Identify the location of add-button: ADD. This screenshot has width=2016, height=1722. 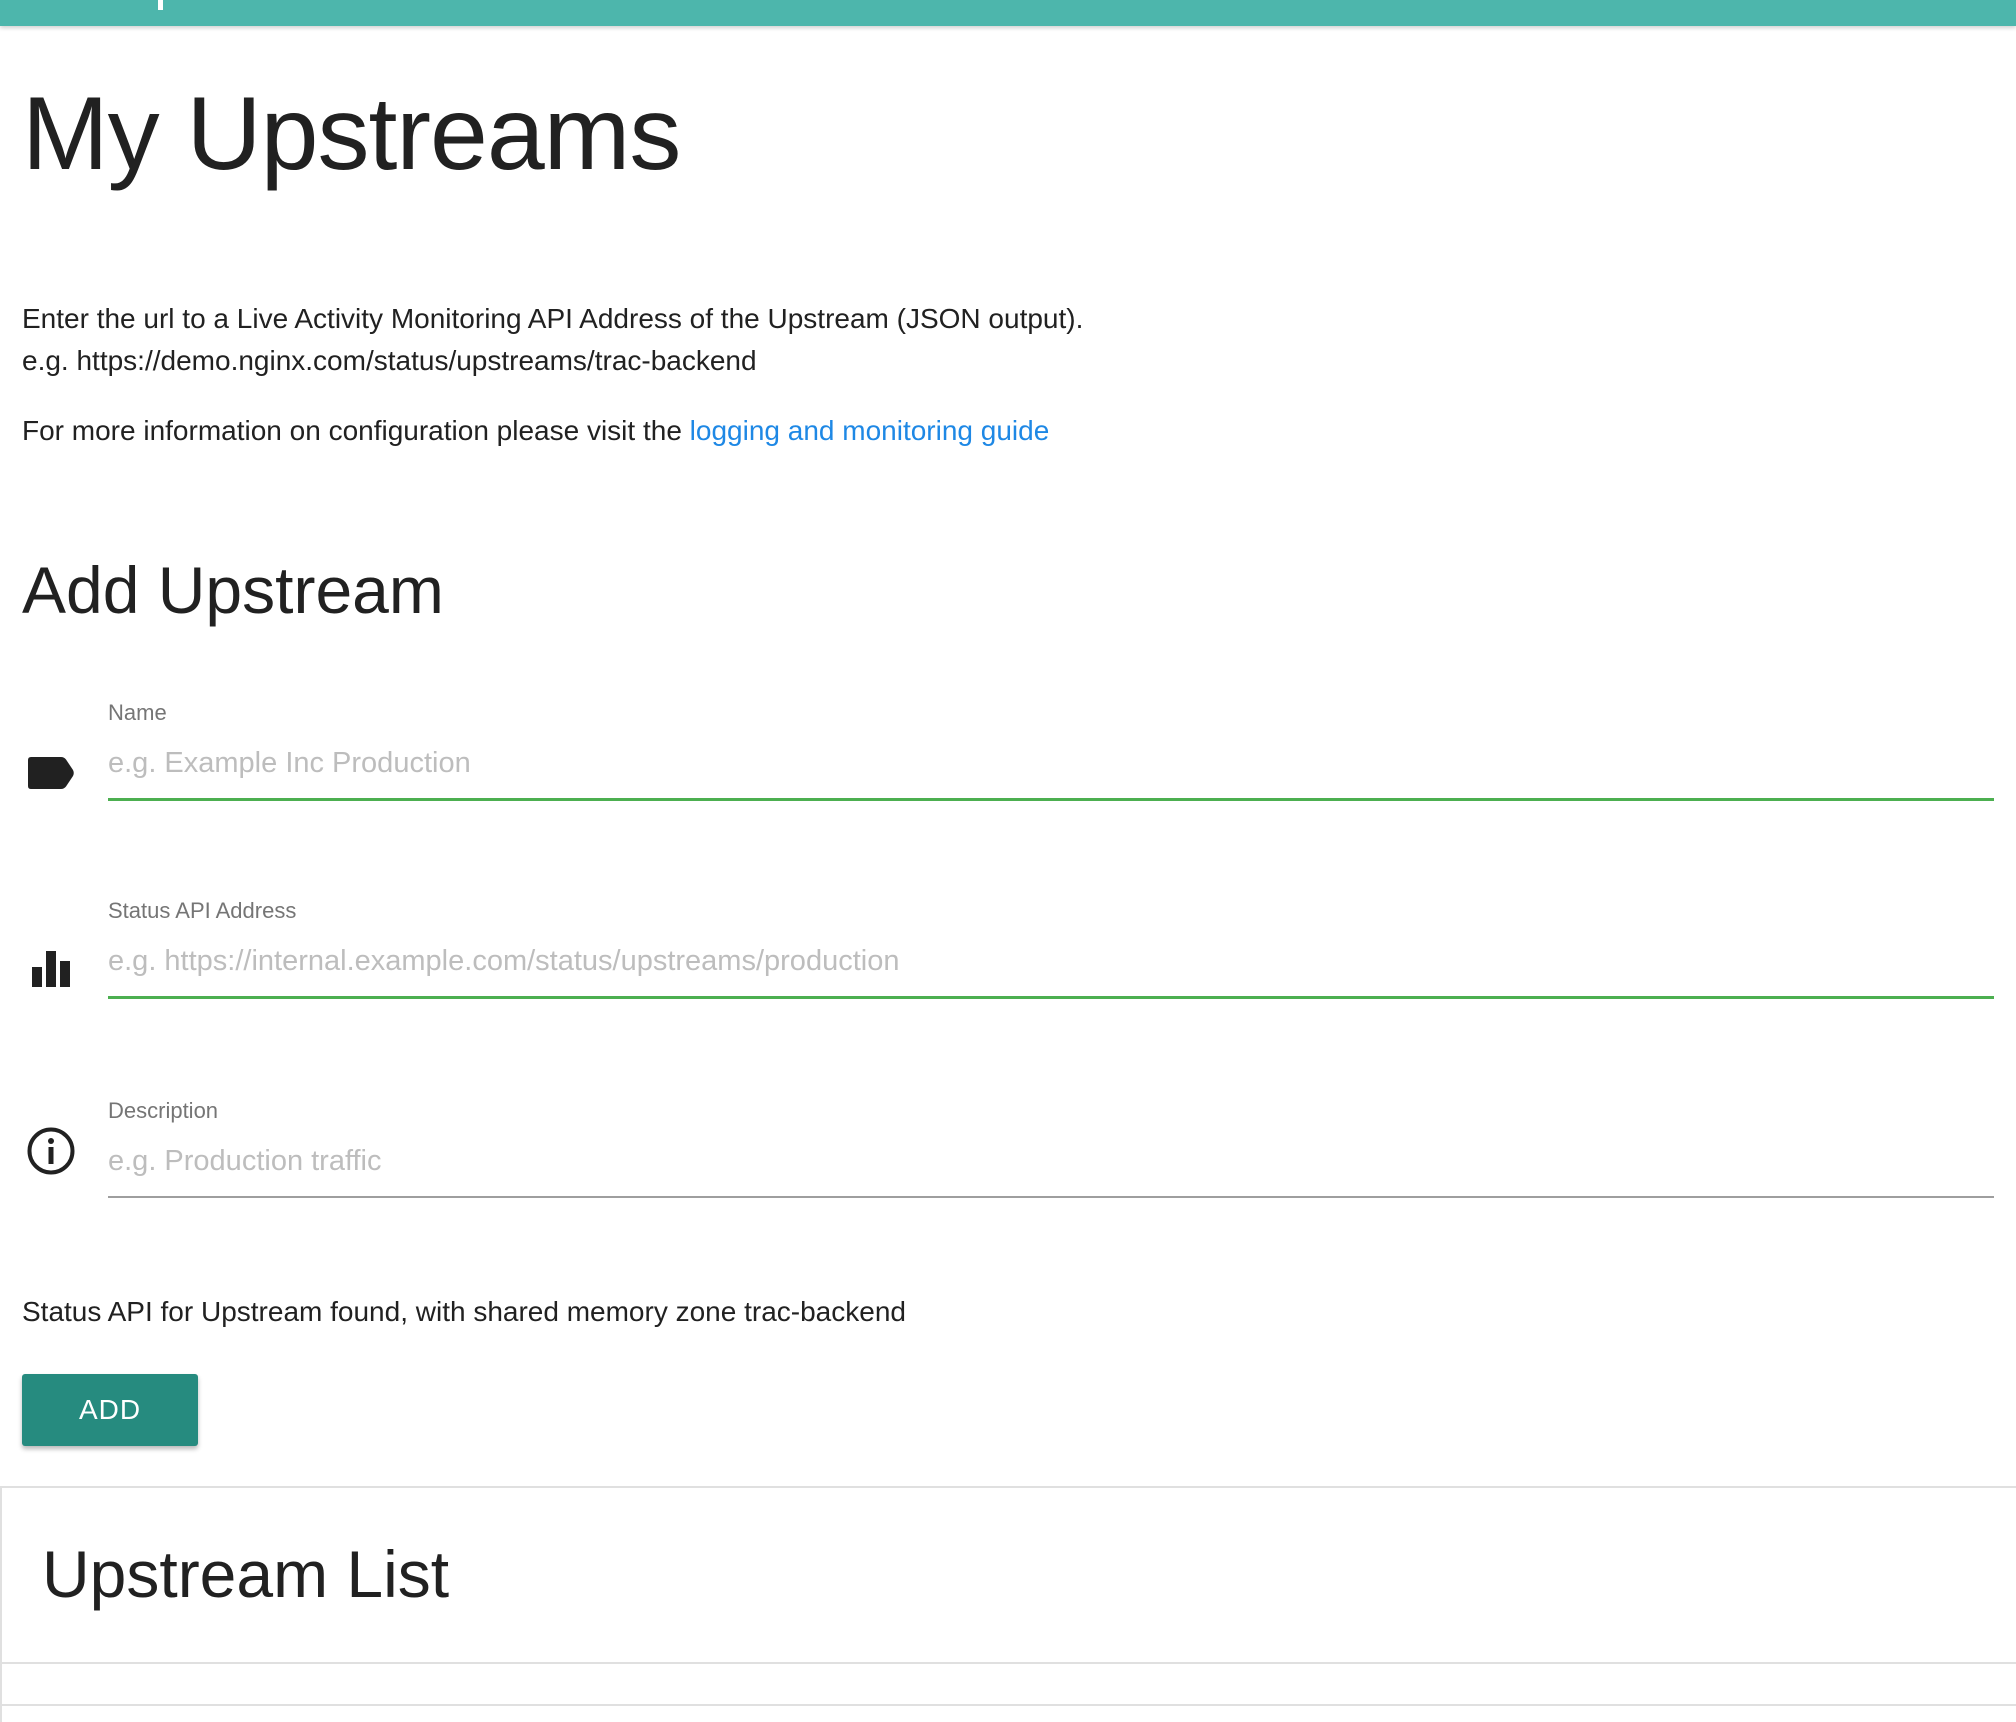
(110, 1410).